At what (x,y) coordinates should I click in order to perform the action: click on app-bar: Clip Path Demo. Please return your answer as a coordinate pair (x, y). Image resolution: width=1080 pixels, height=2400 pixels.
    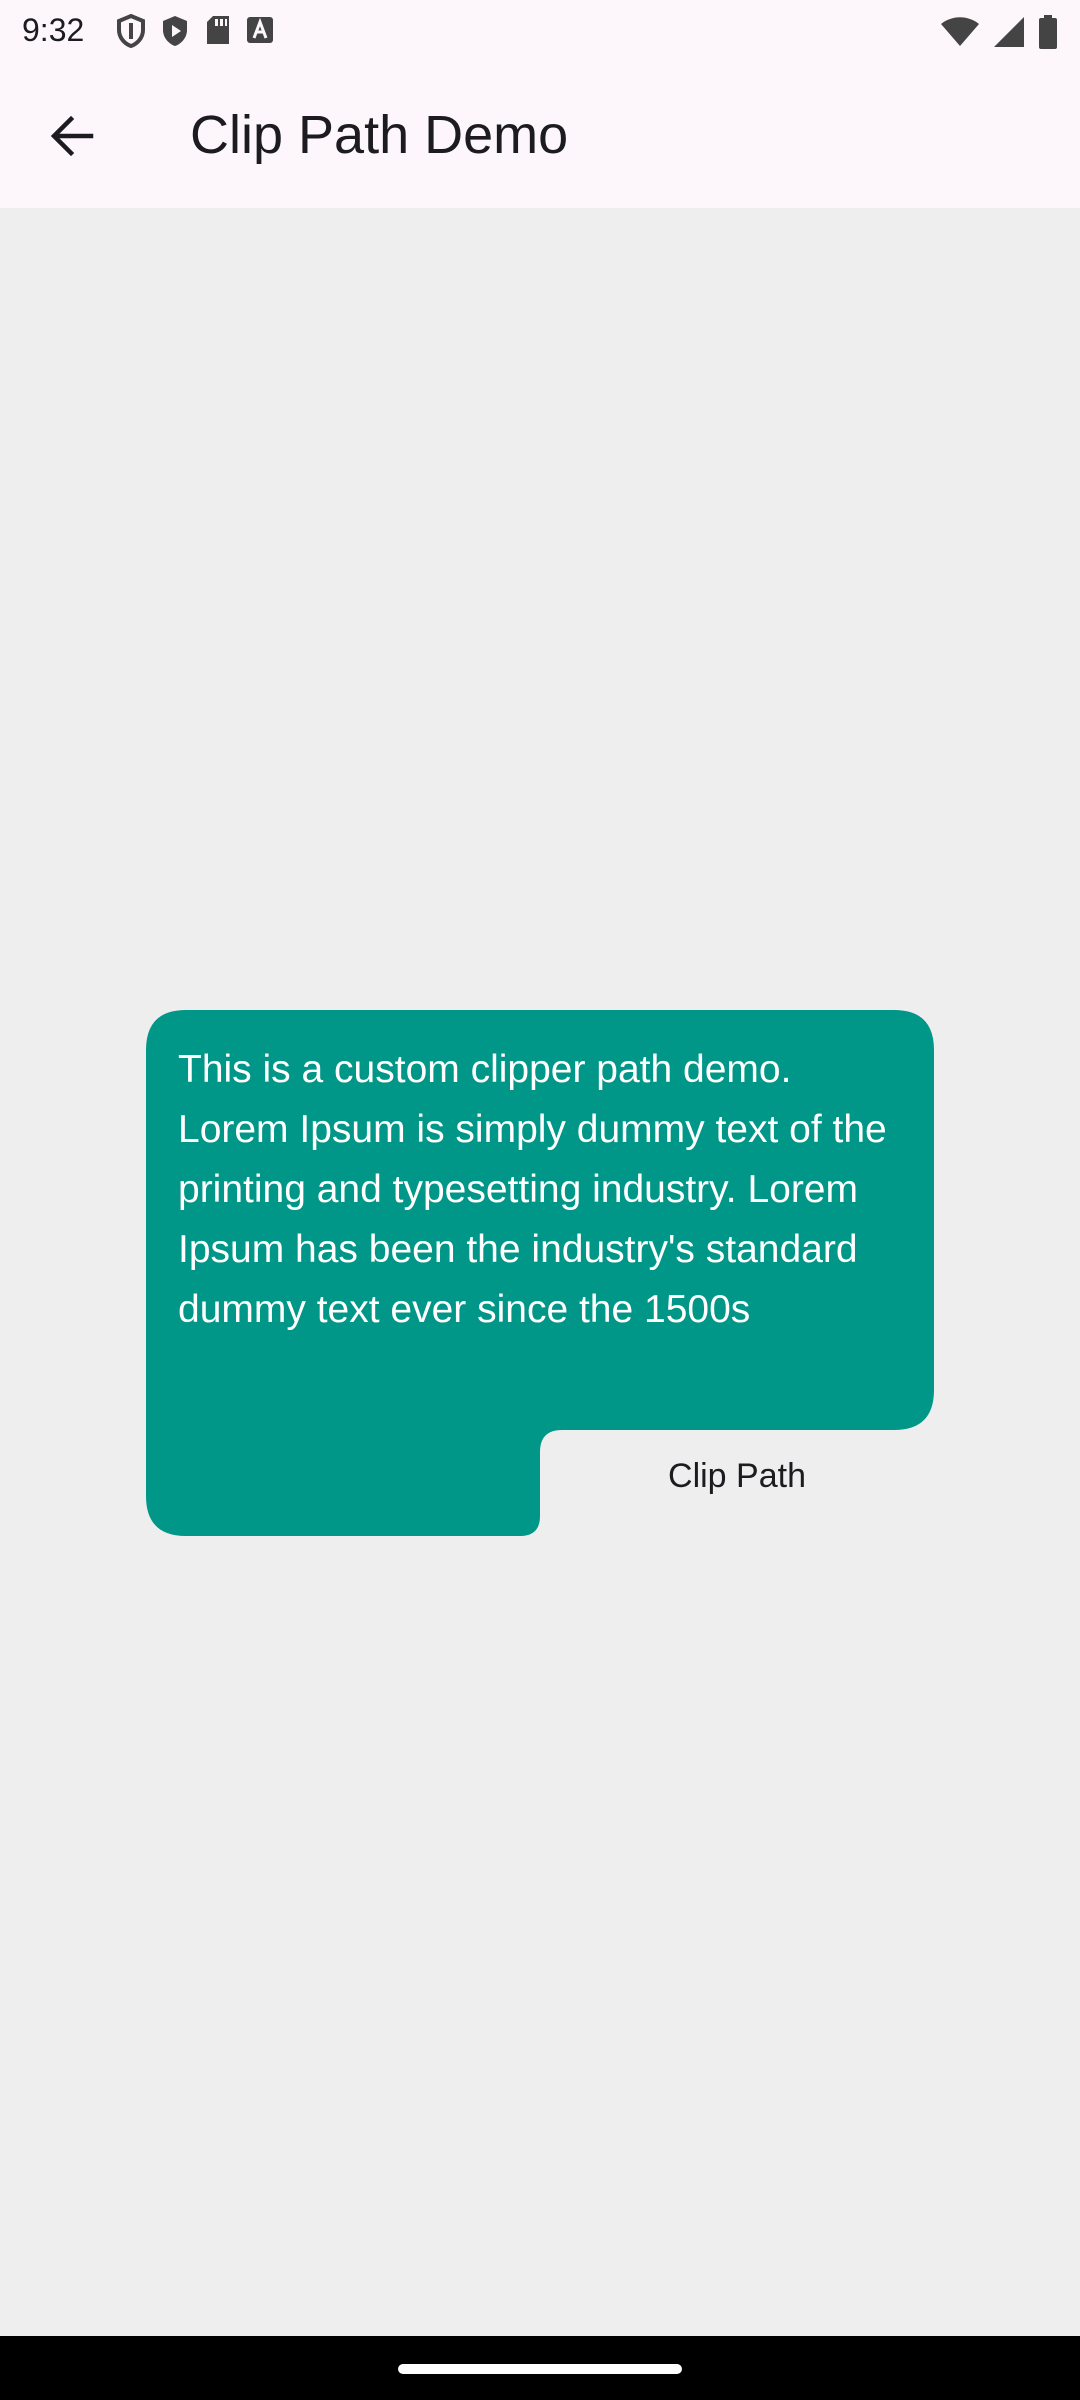
    Looking at the image, I should click on (540, 135).